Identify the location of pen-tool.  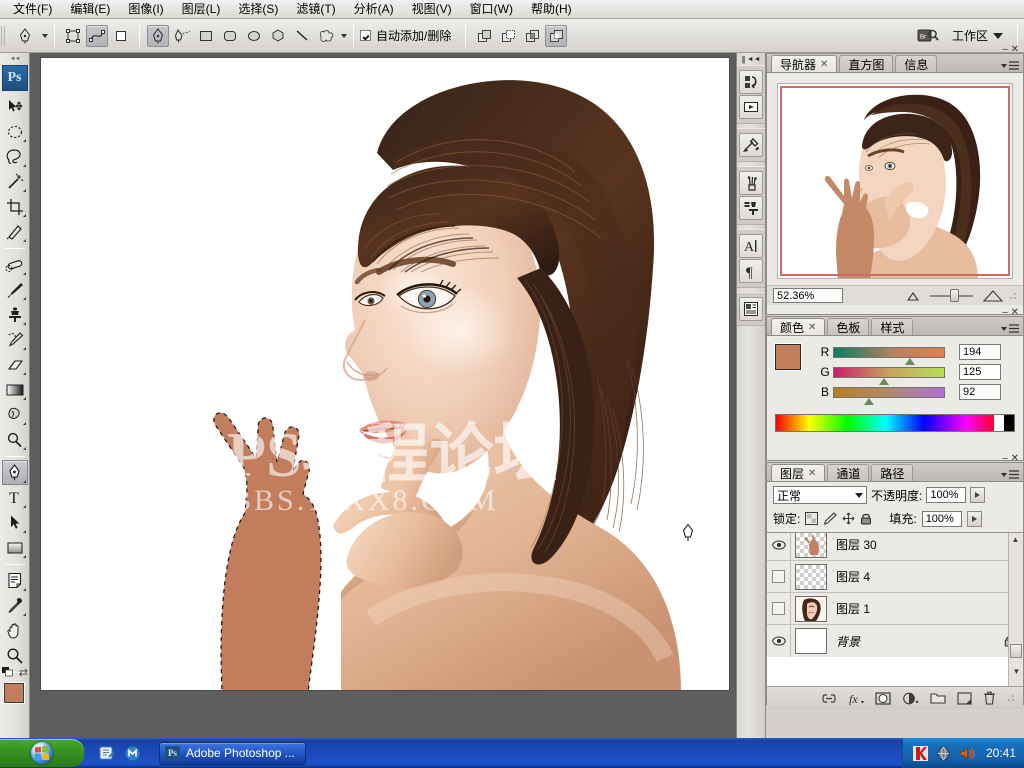
(14, 472).